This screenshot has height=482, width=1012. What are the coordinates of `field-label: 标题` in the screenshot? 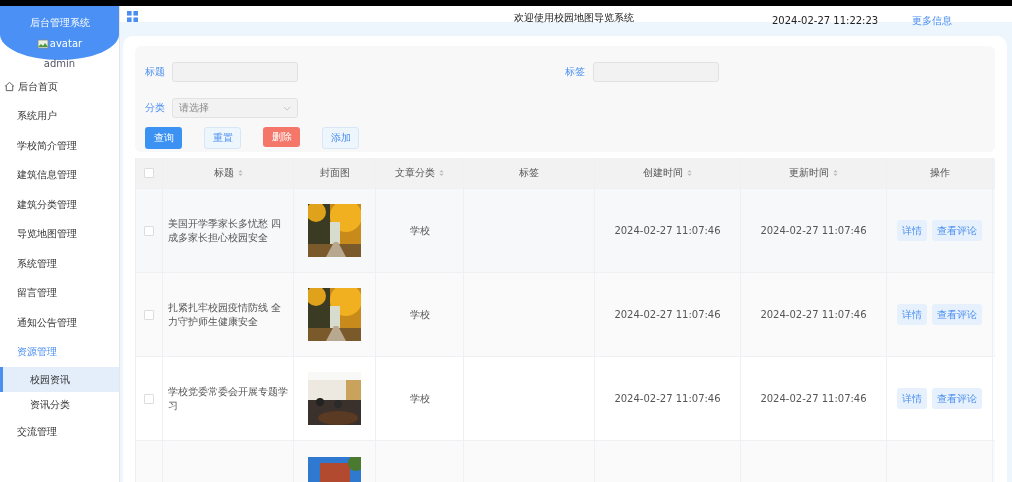 It's located at (155, 72).